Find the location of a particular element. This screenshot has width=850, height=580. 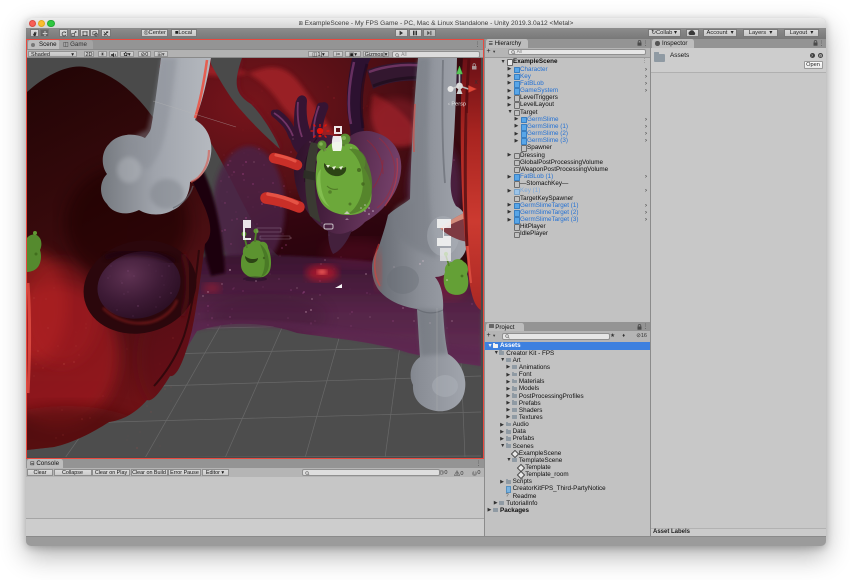

svg-text: ‹ Persp is located at coordinates (457, 105).